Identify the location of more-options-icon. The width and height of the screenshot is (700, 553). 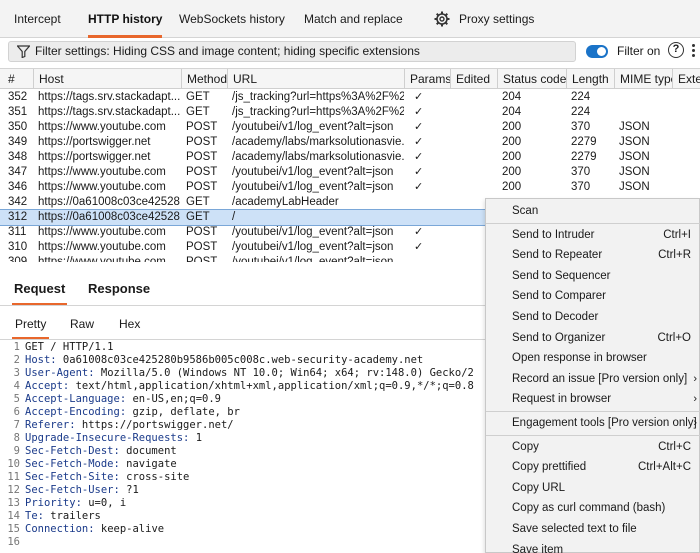
(695, 51).